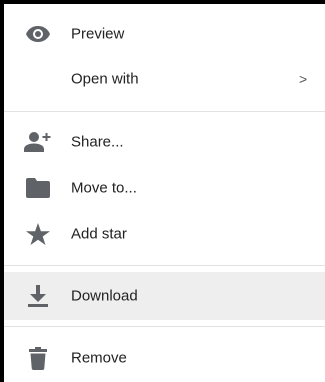 This screenshot has width=325, height=382. Describe the element at coordinates (104, 296) in the screenshot. I see `menu-item-label: Download` at that location.